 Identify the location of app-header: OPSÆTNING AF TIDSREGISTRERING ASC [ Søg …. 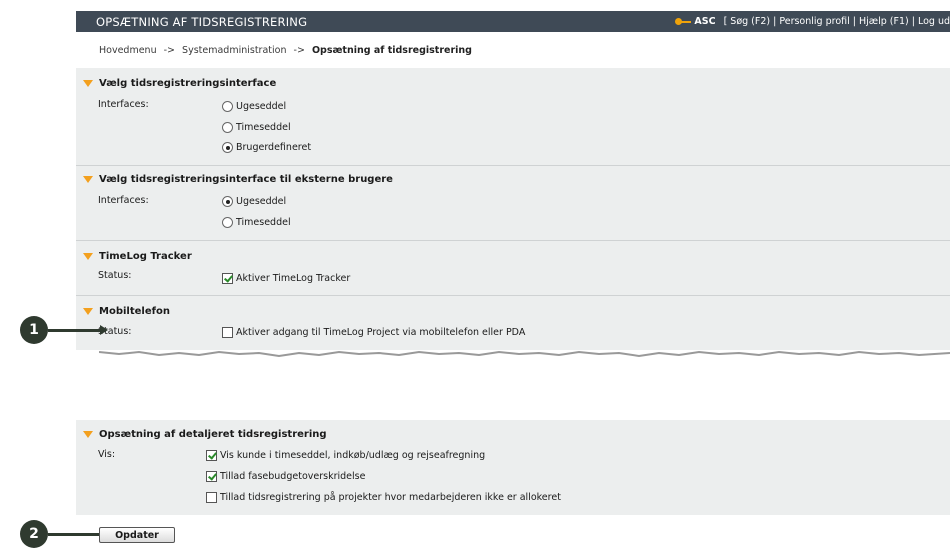
(513, 21).